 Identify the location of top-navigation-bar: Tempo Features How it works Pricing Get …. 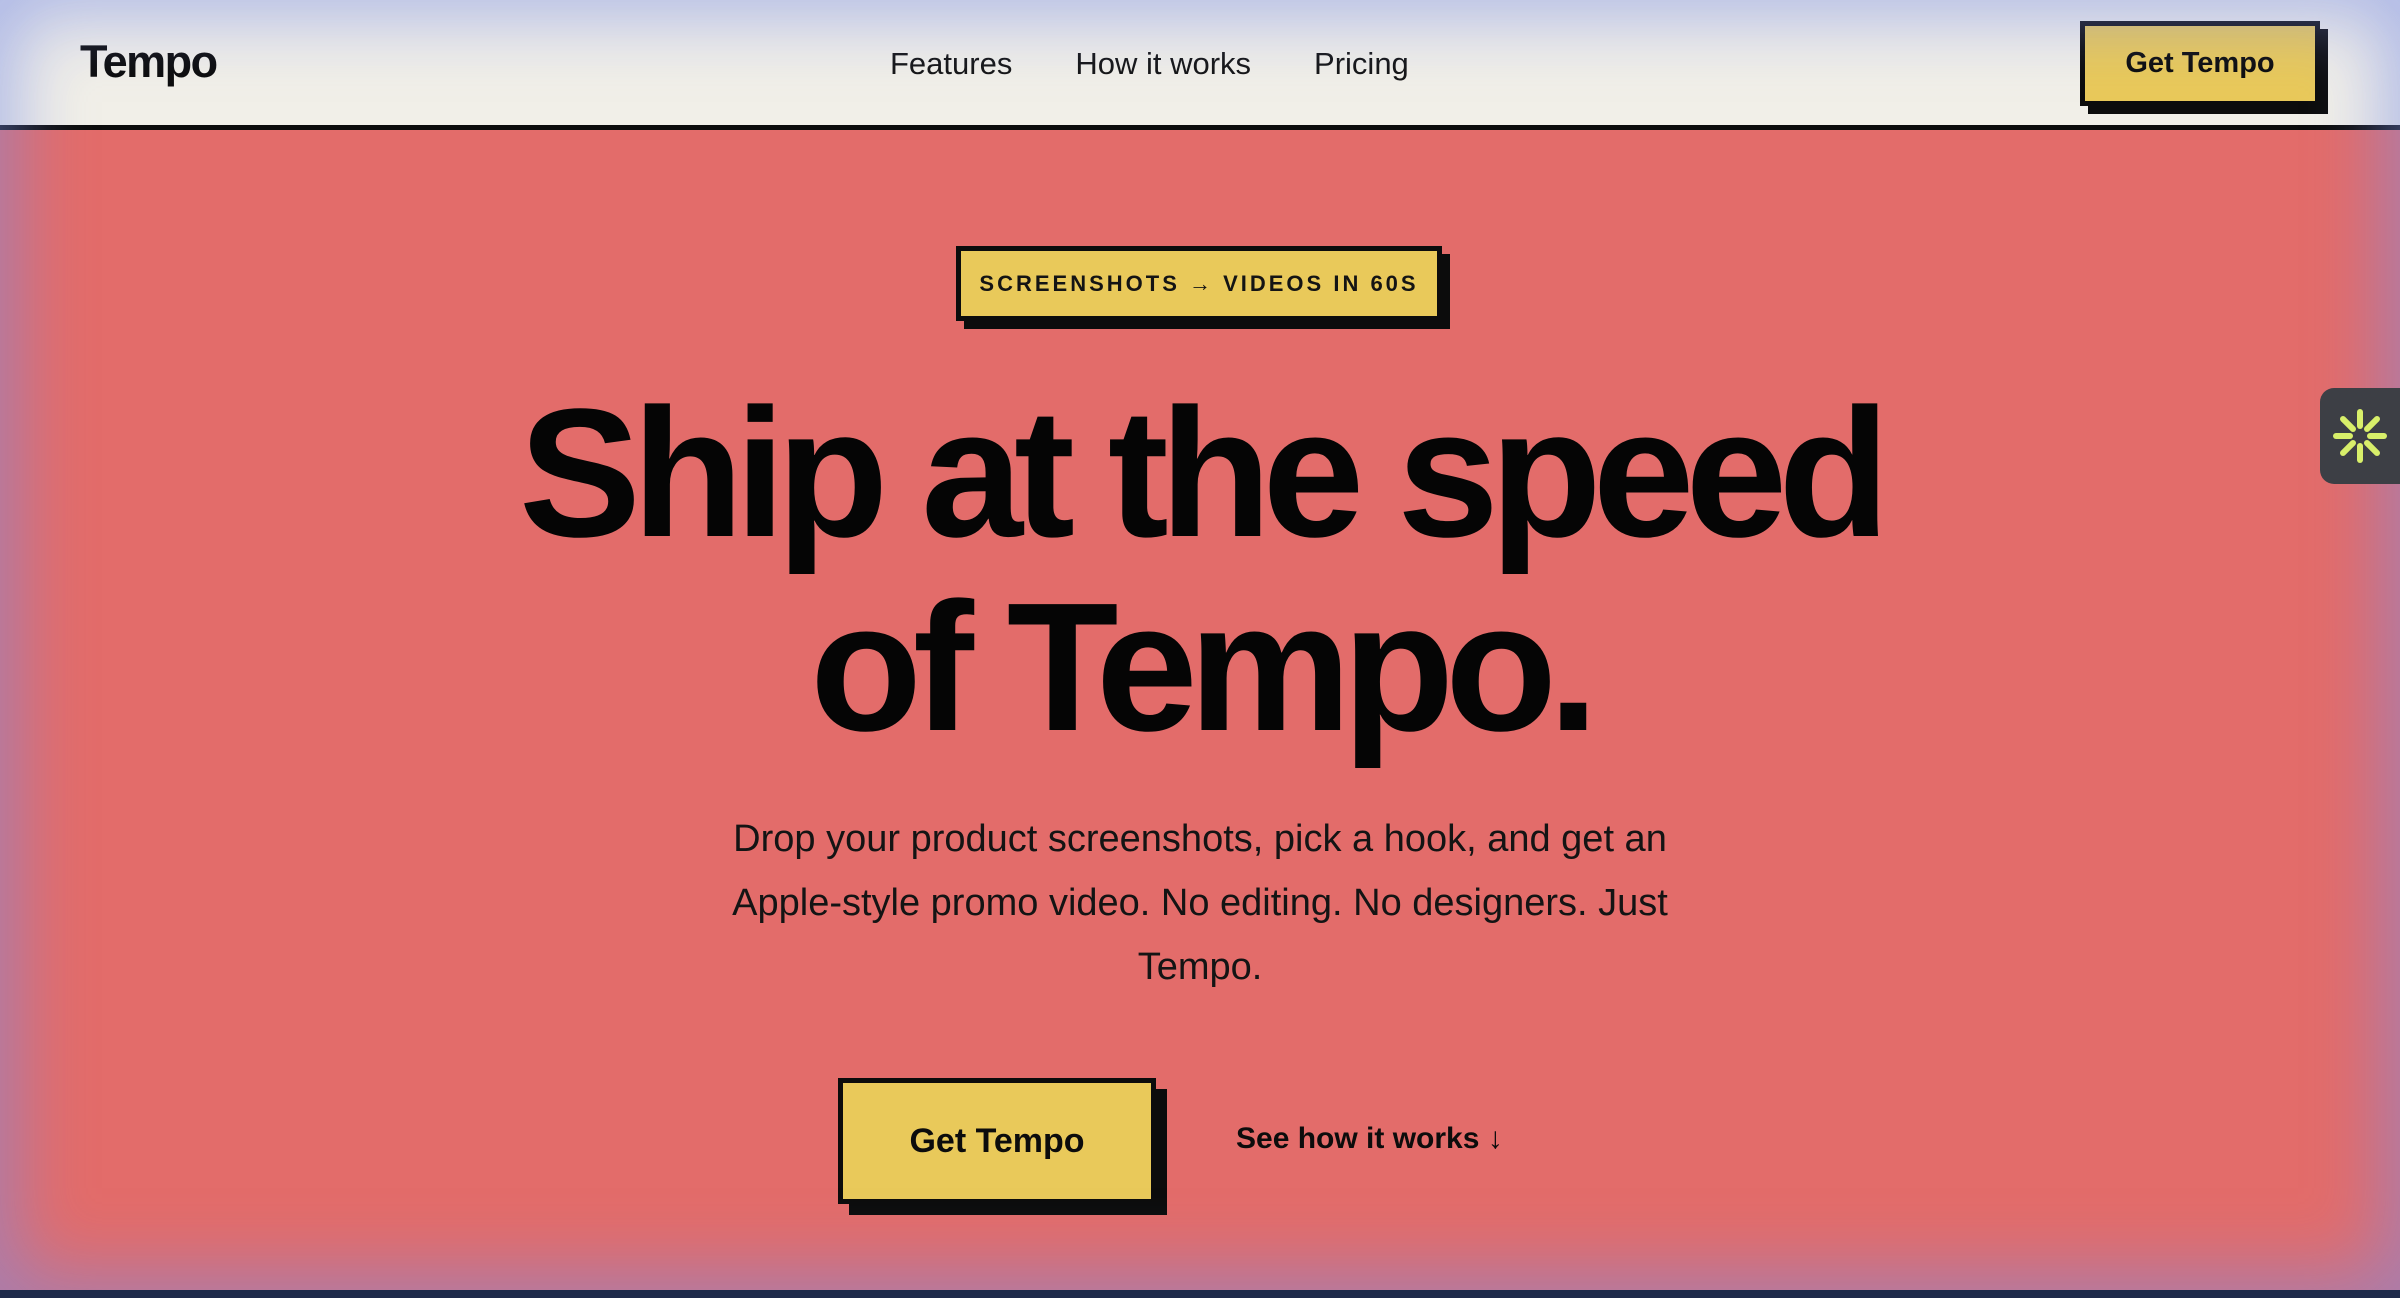
(1200, 65).